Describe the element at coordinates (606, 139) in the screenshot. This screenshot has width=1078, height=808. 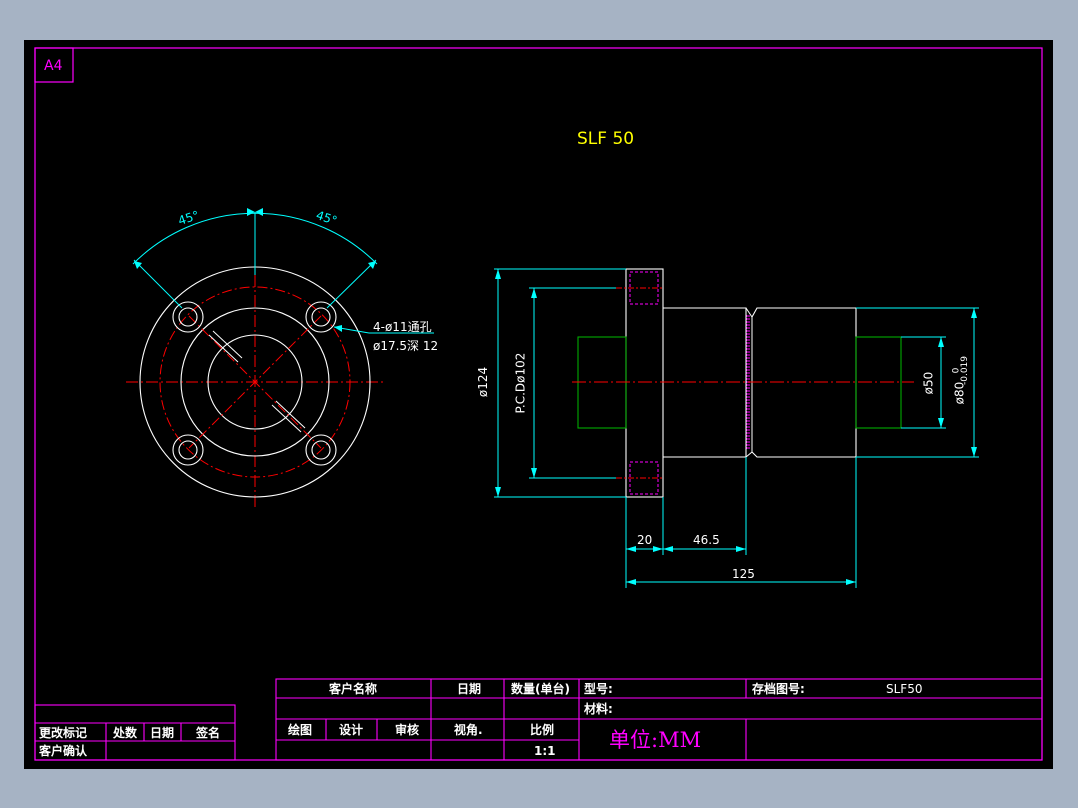
I see `drawing-title: SLF 50` at that location.